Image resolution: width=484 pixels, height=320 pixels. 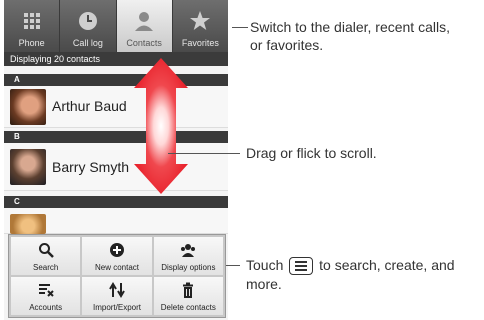 I want to click on tab-call-log: Call log, so click(x=88, y=26).